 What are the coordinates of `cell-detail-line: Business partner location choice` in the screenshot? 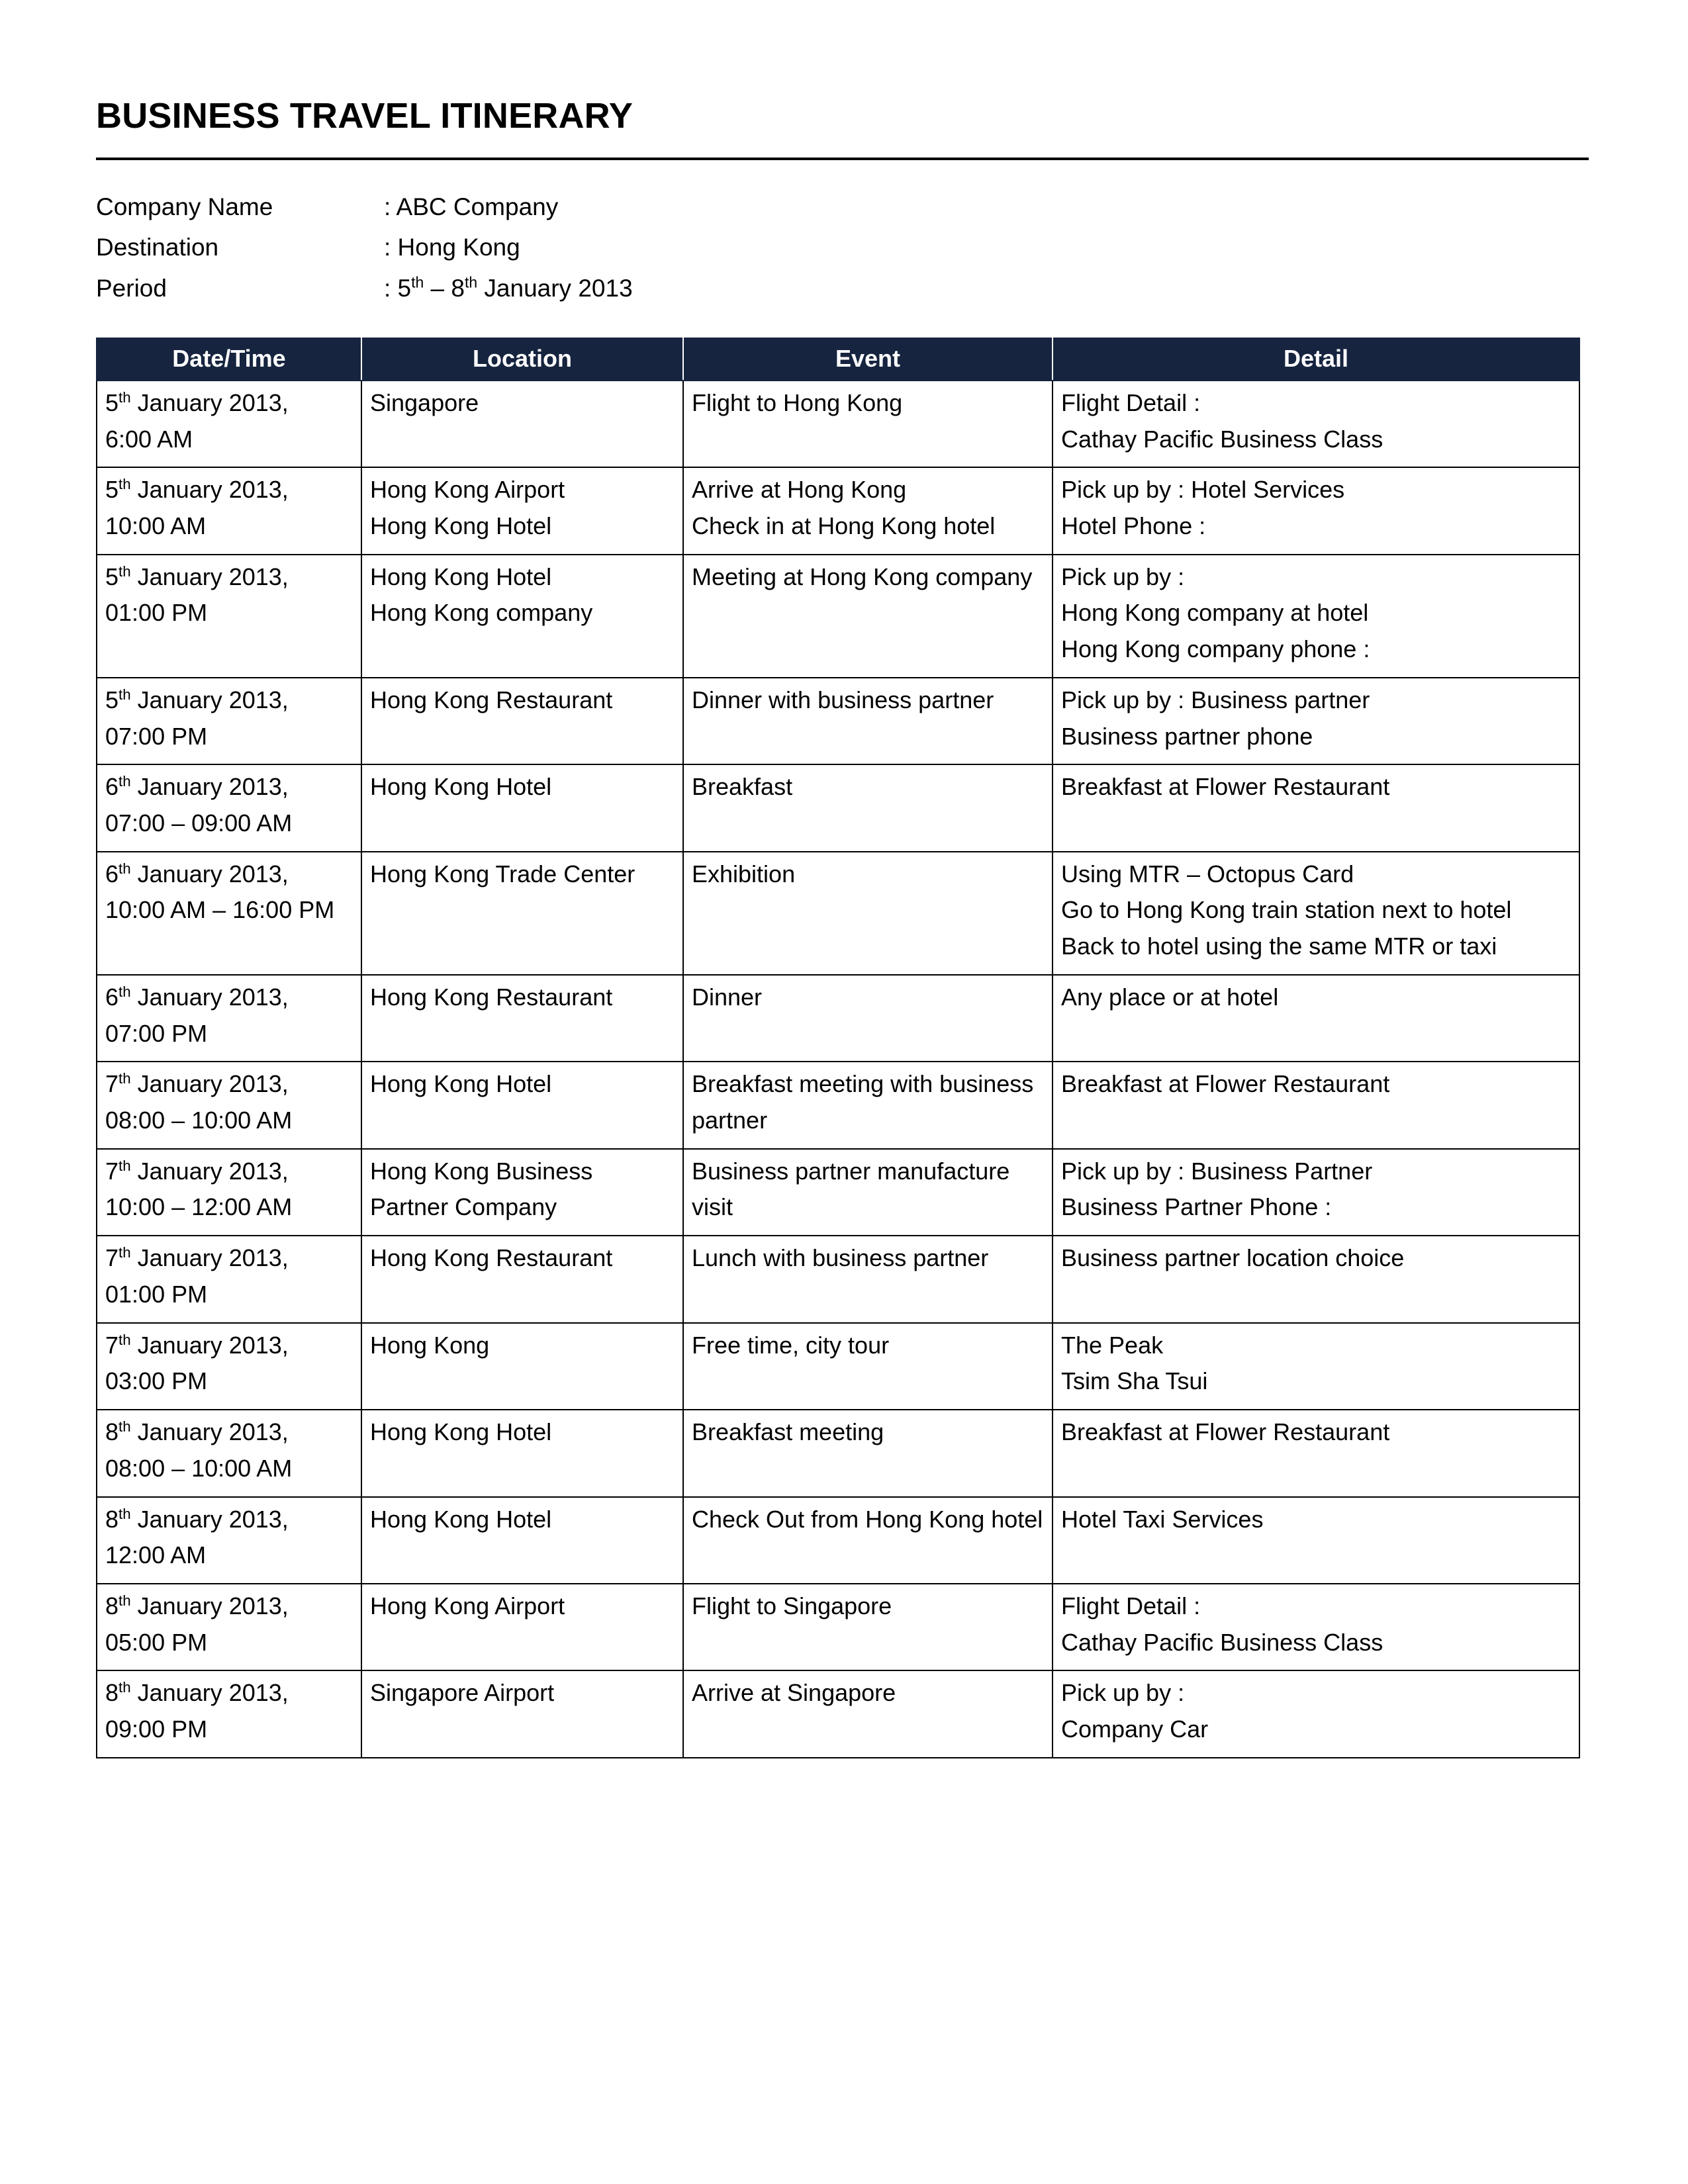 It's located at (1233, 1258).